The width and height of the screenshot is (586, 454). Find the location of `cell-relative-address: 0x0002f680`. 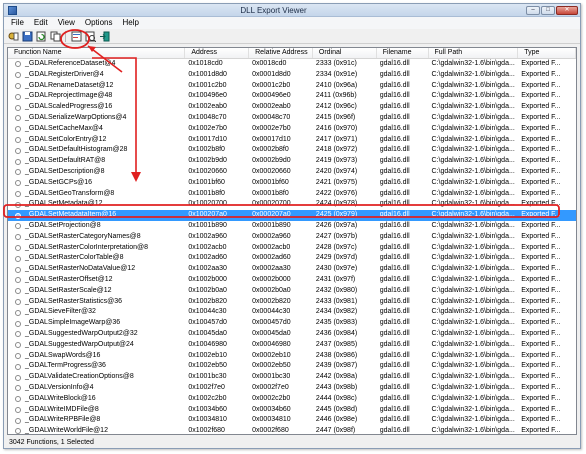

cell-relative-address: 0x0002f680 is located at coordinates (270, 431).